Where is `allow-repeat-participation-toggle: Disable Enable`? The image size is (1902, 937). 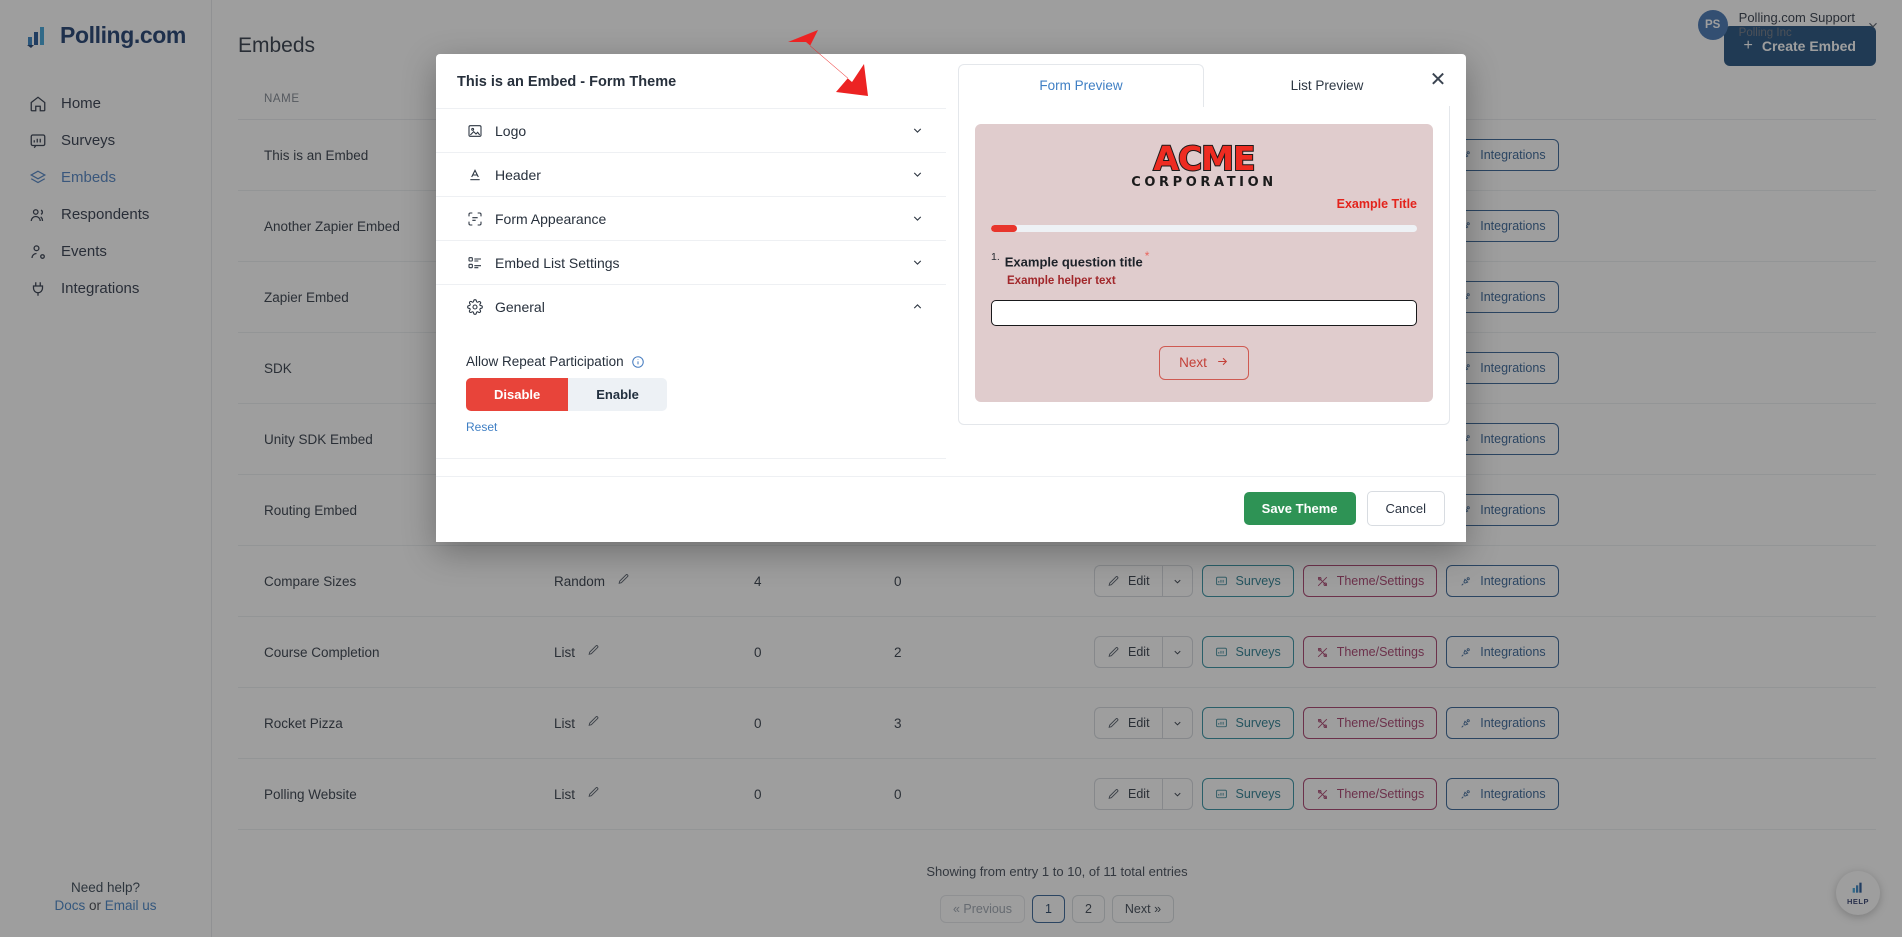
allow-repeat-participation-toggle: Disable Enable is located at coordinates (566, 394).